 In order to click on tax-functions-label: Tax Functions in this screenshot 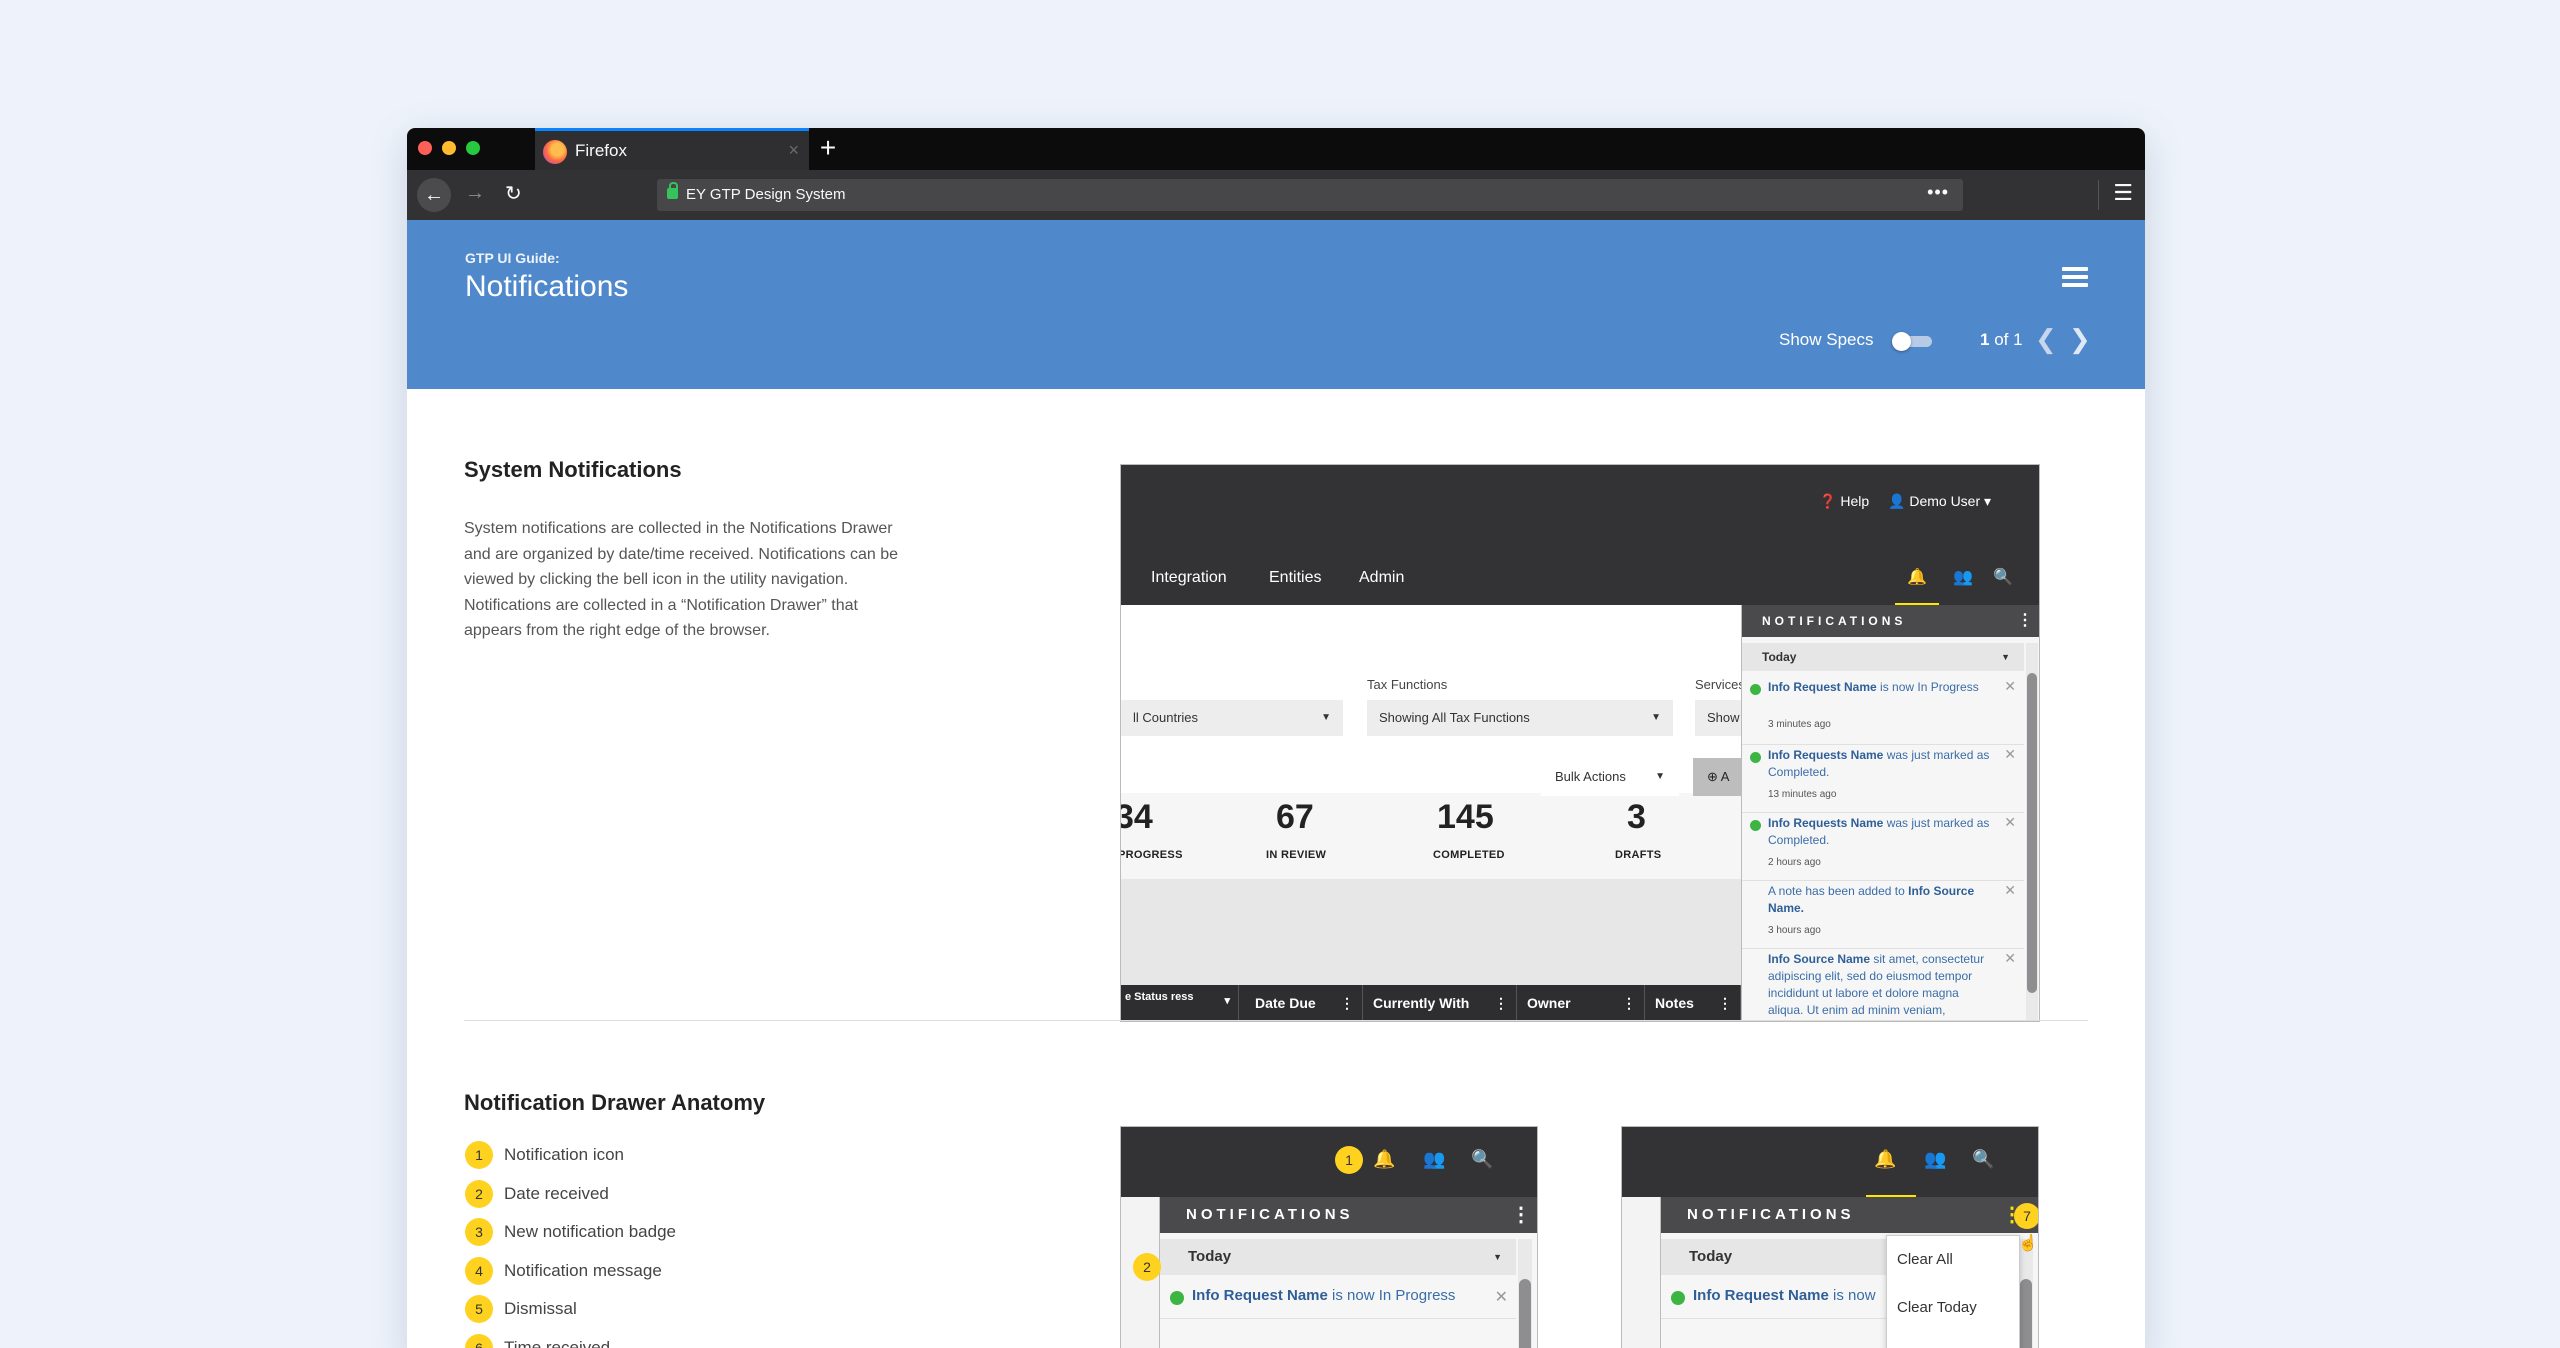, I will do `click(1407, 684)`.